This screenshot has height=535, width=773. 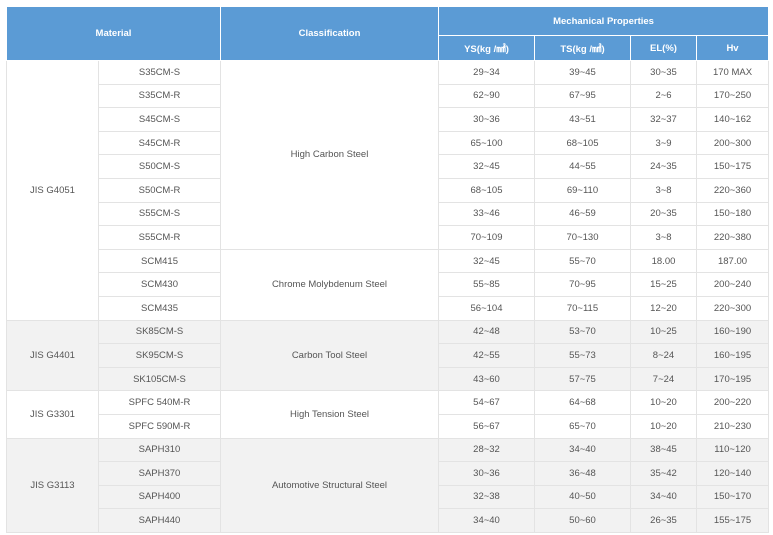 What do you see at coordinates (52, 355) in the screenshot?
I see `standard-cell: JIS G4401` at bounding box center [52, 355].